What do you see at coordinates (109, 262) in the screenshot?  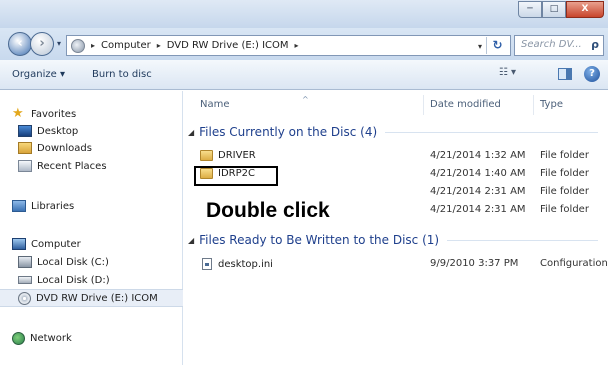 I see `sidebar-item-local-disk-c: Local Disk (C:)` at bounding box center [109, 262].